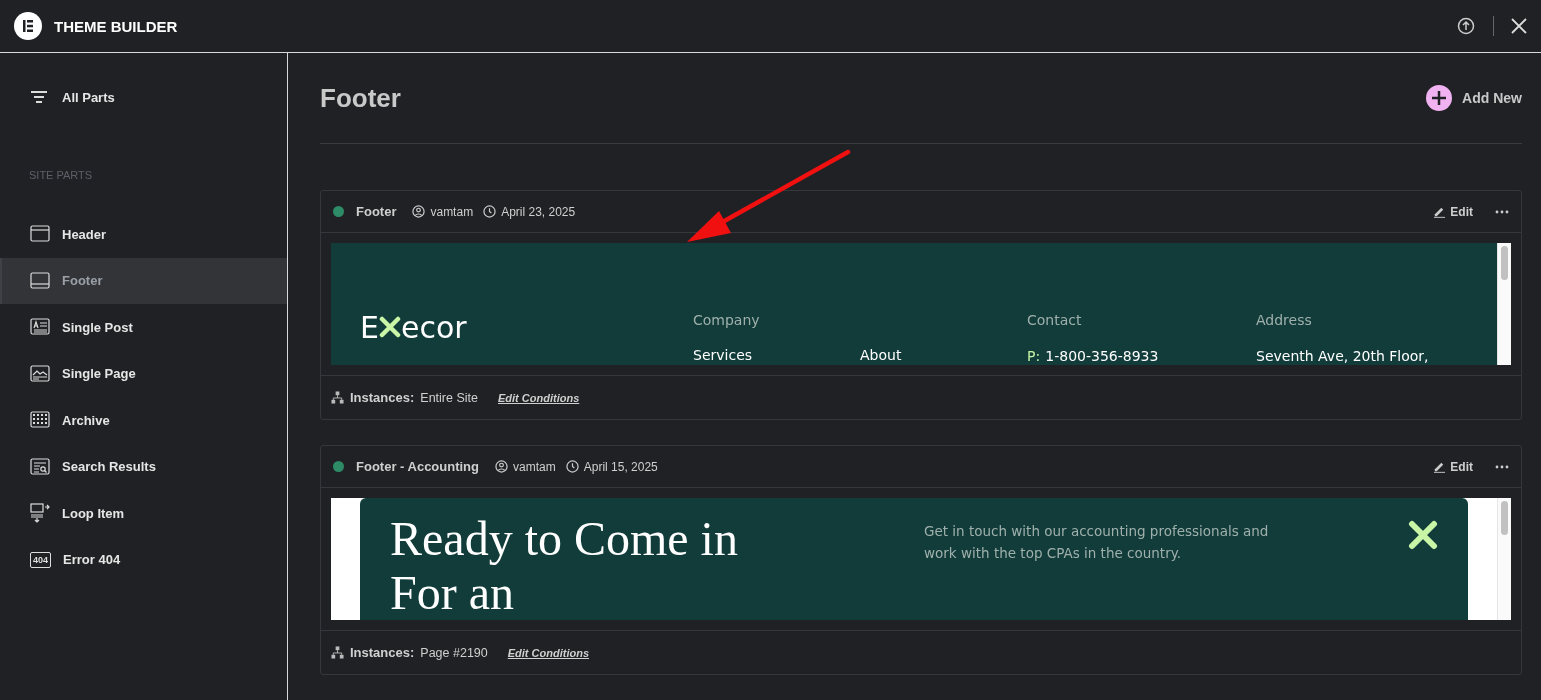 Image resolution: width=1541 pixels, height=700 pixels. What do you see at coordinates (40, 466) in the screenshot?
I see `search-list-icon` at bounding box center [40, 466].